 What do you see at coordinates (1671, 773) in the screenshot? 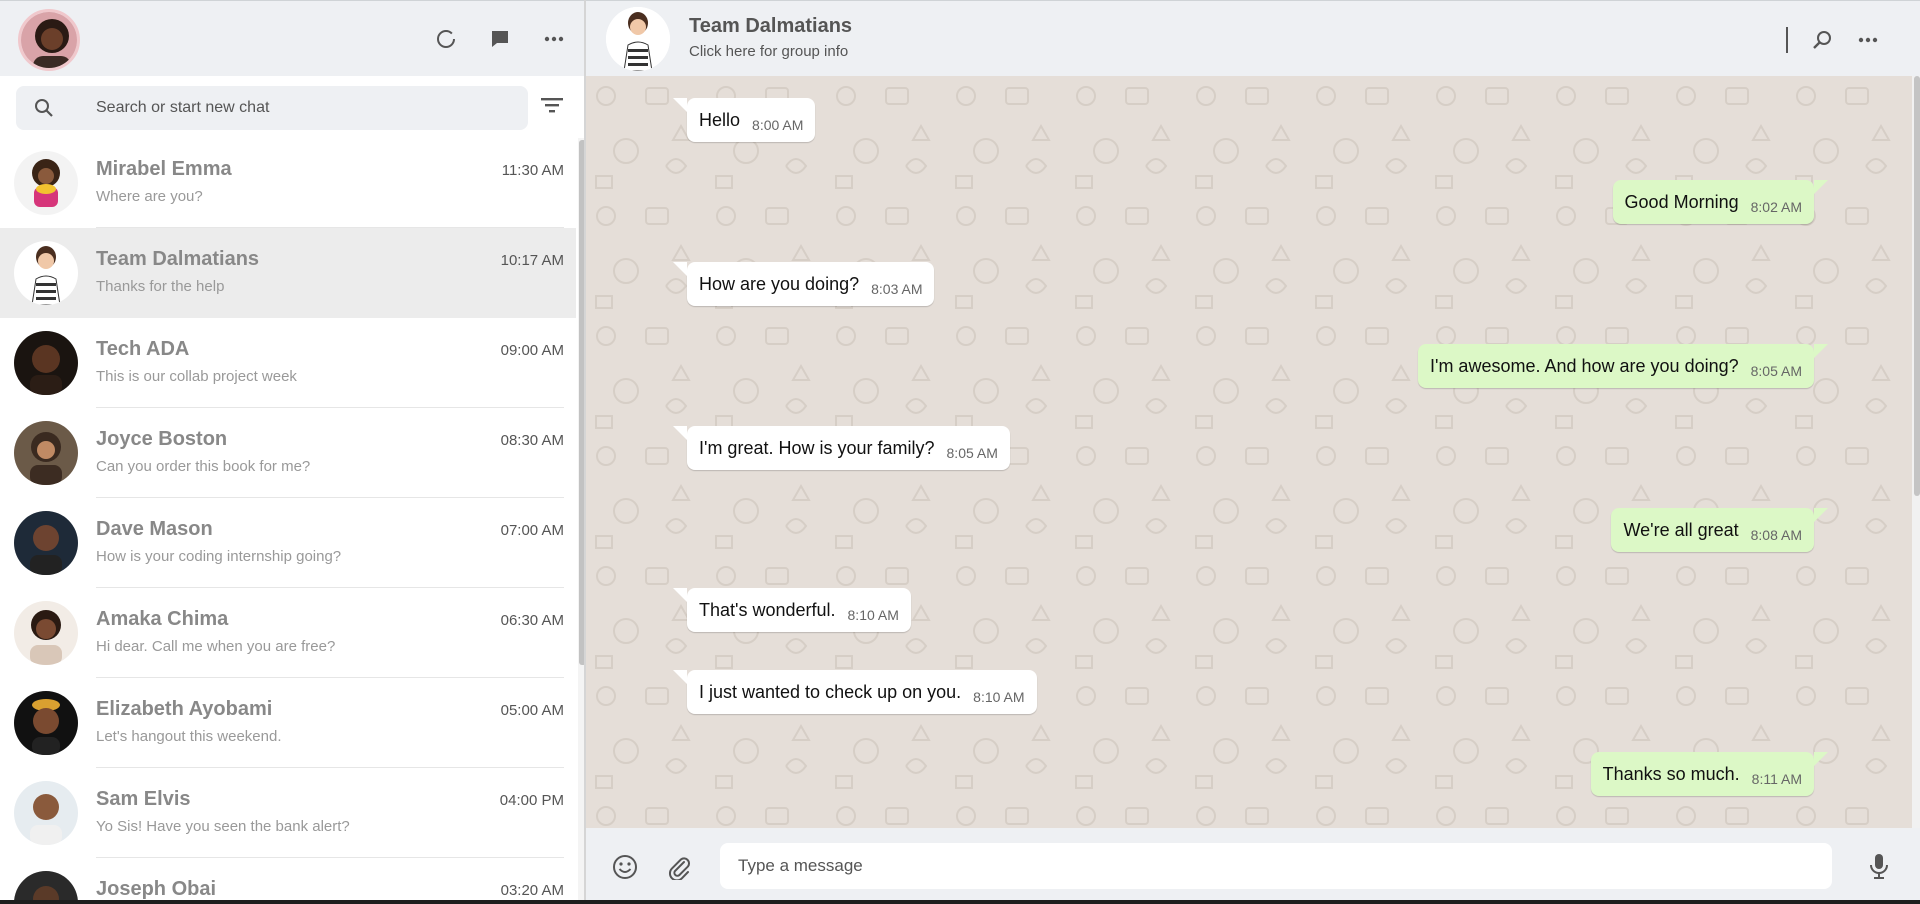
I see `message-text: Thanks so much.` at bounding box center [1671, 773].